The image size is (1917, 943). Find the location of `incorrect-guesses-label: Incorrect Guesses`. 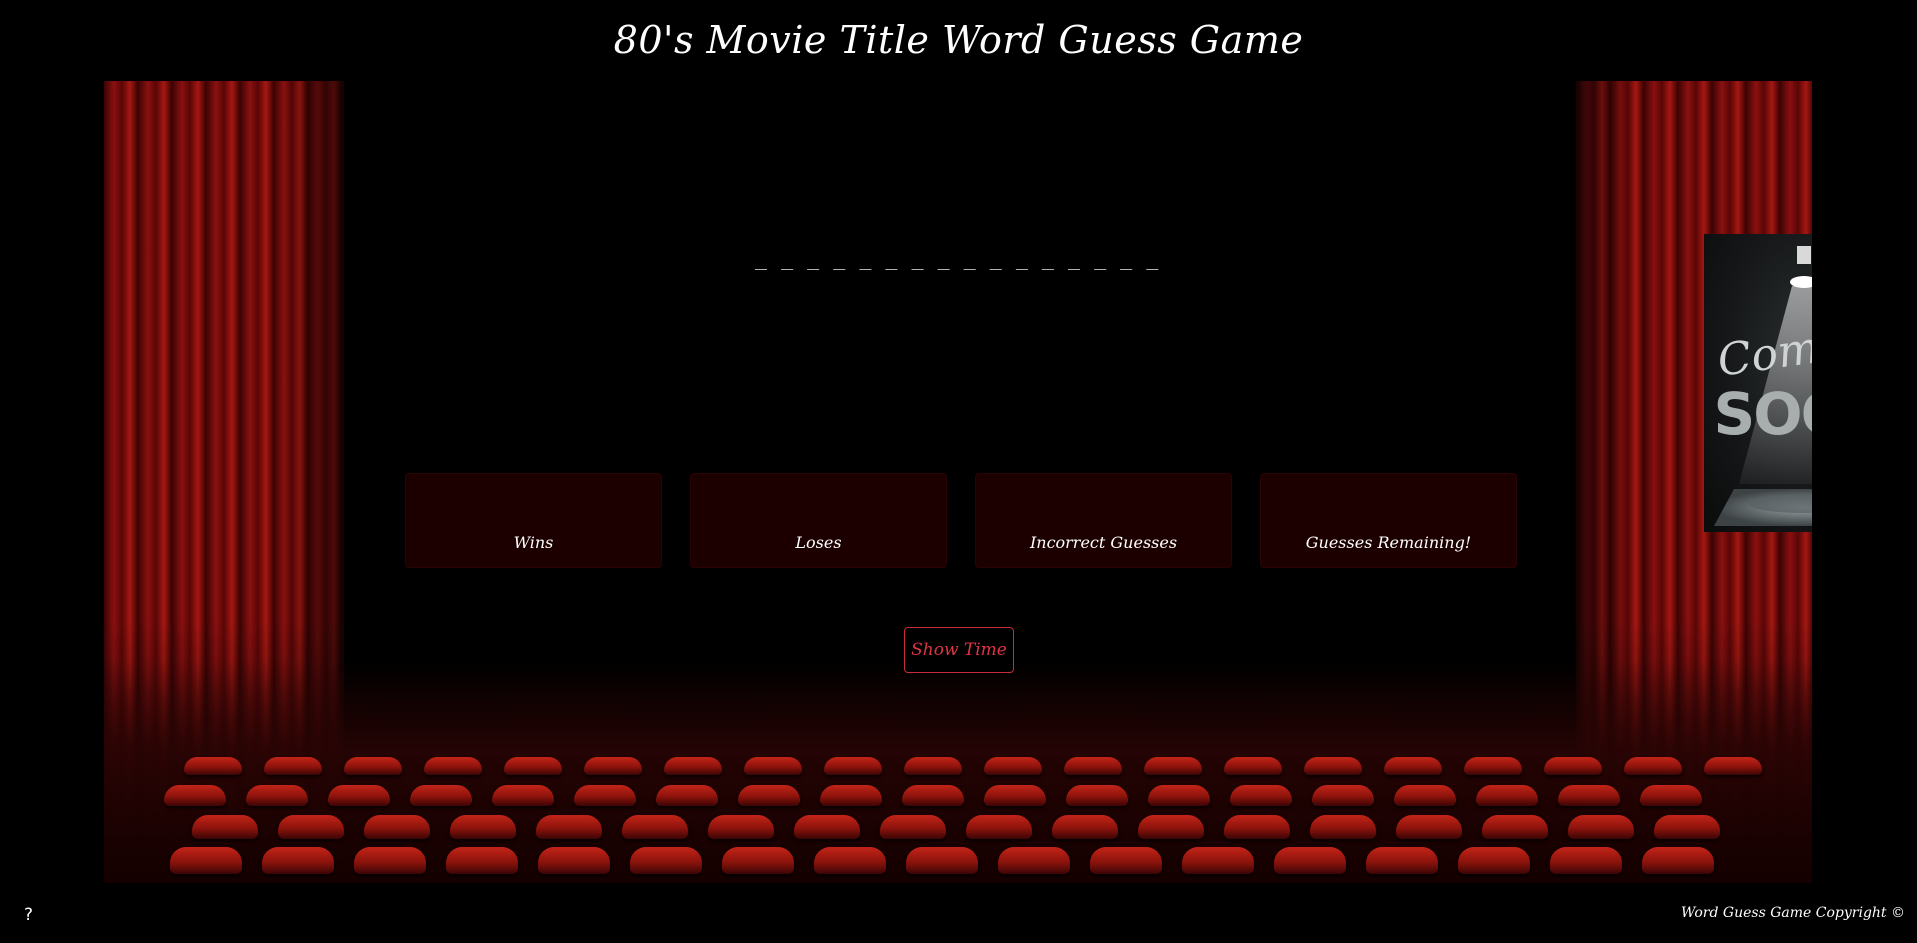

incorrect-guesses-label: Incorrect Guesses is located at coordinates (1103, 542).